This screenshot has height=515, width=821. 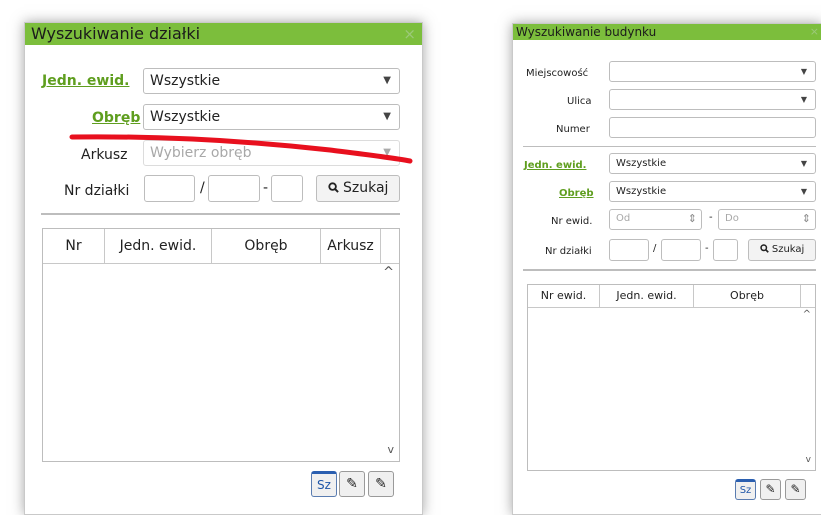 I want to click on parcel-search-title: Wyszukiwanie działki, so click(x=116, y=33).